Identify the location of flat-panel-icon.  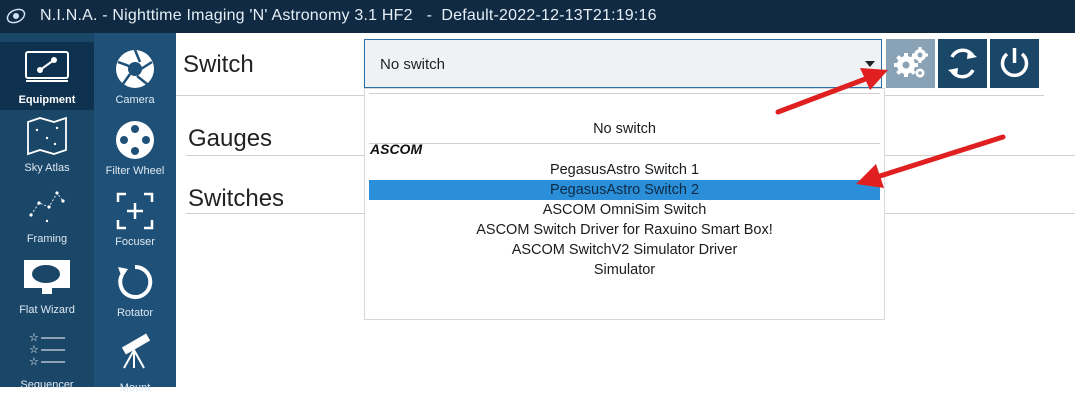
(47, 277).